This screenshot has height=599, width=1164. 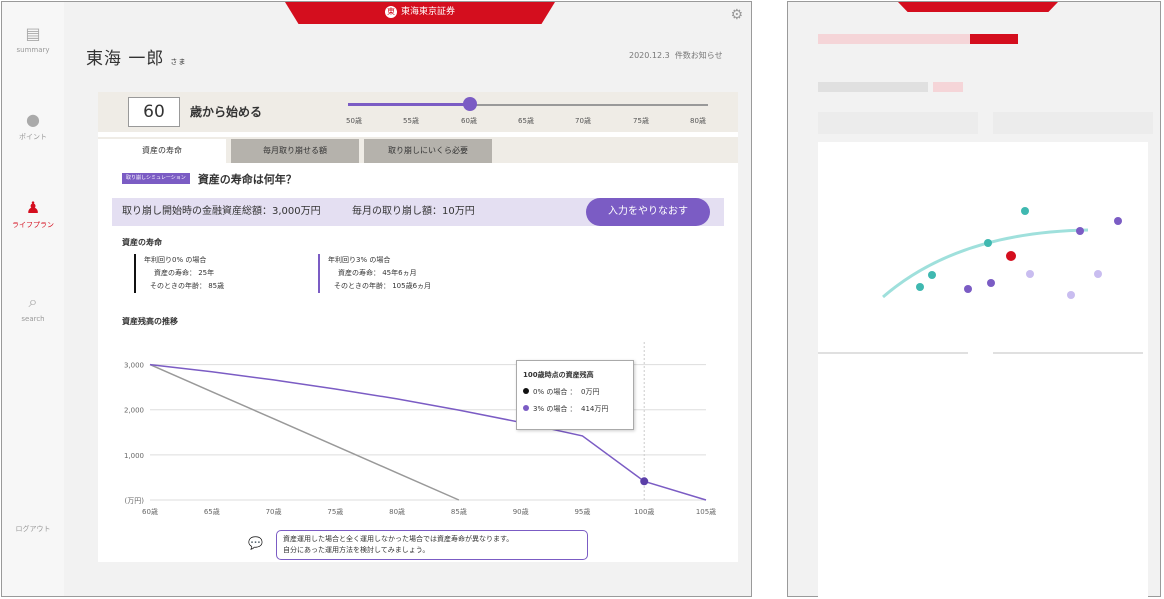 What do you see at coordinates (469, 121) in the screenshot?
I see `slider-tick: 60歳` at bounding box center [469, 121].